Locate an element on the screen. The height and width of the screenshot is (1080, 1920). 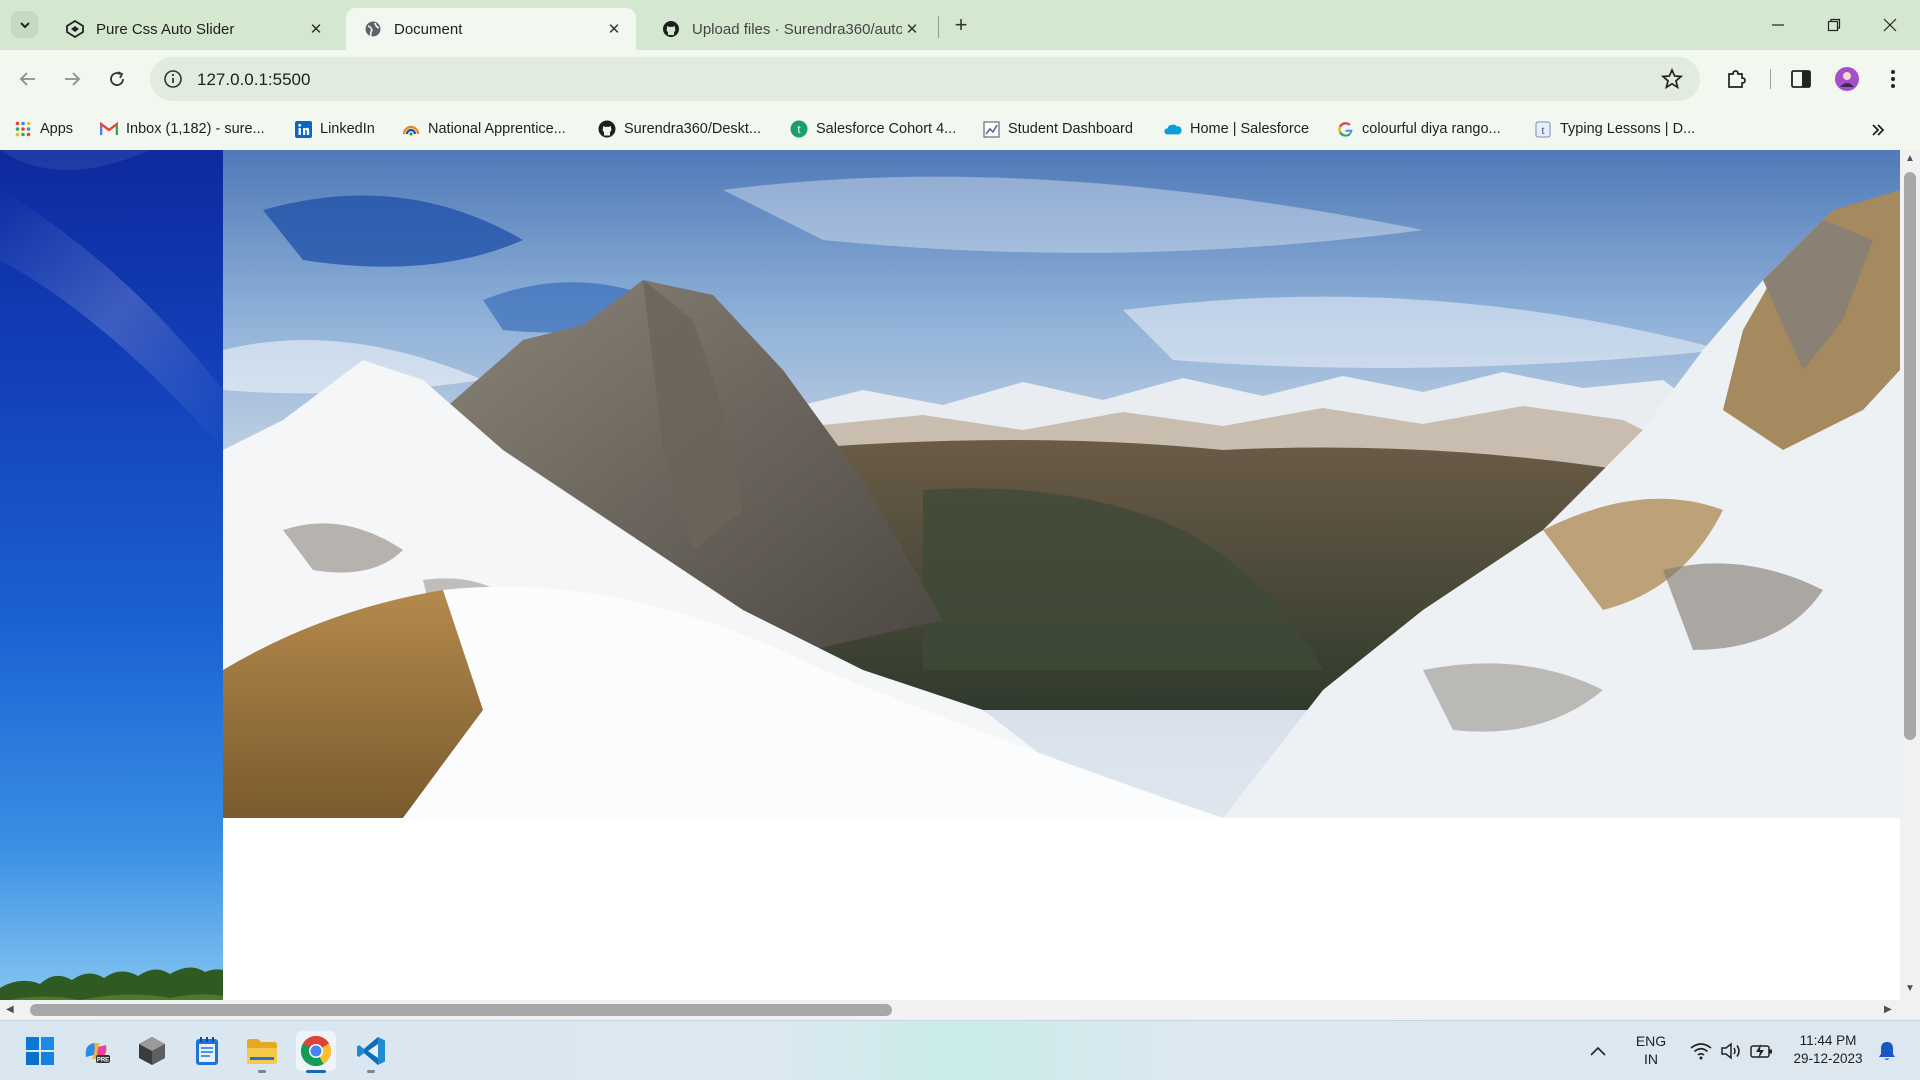
active-indicator is located at coordinates (316, 1071).